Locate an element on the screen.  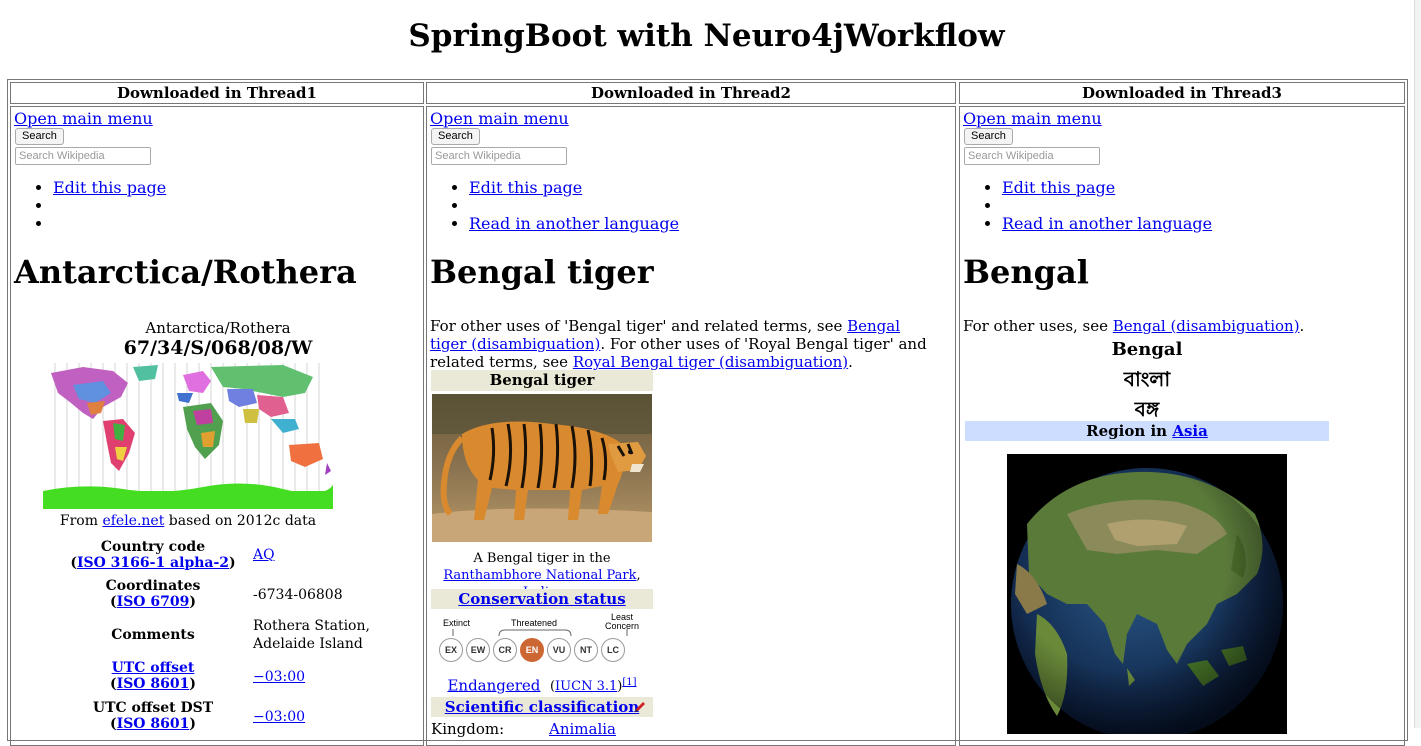
timezone-map-image is located at coordinates (188, 436).